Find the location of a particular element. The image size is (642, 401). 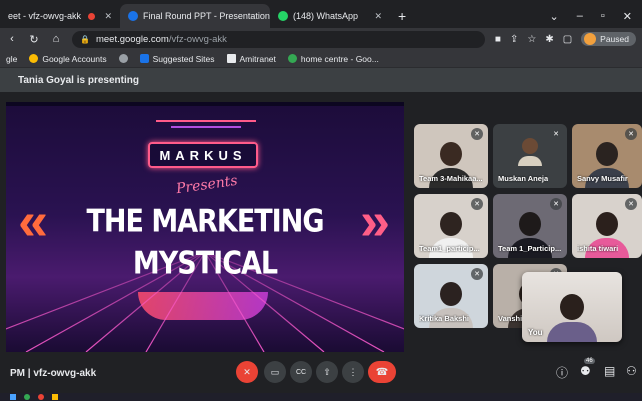

home-icon: ⌂ is located at coordinates (56, 39).